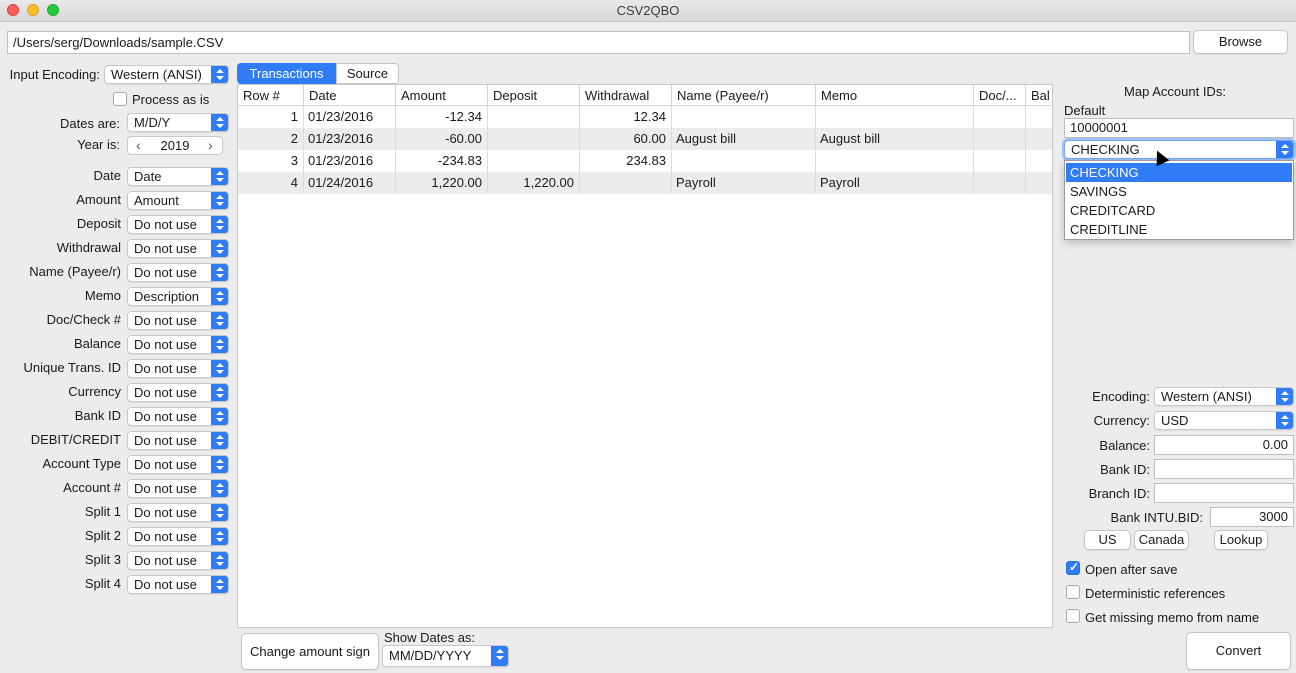 The image size is (1296, 673). I want to click on bank-intu-bid-field: 3000, so click(1252, 517).